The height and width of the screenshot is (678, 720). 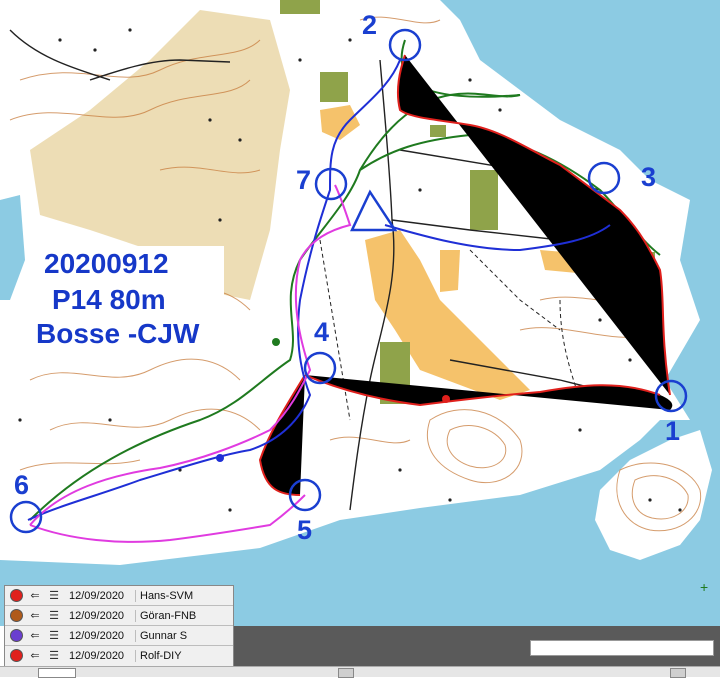 What do you see at coordinates (161, 635) in the screenshot?
I see `runner-name: Gunnar S` at bounding box center [161, 635].